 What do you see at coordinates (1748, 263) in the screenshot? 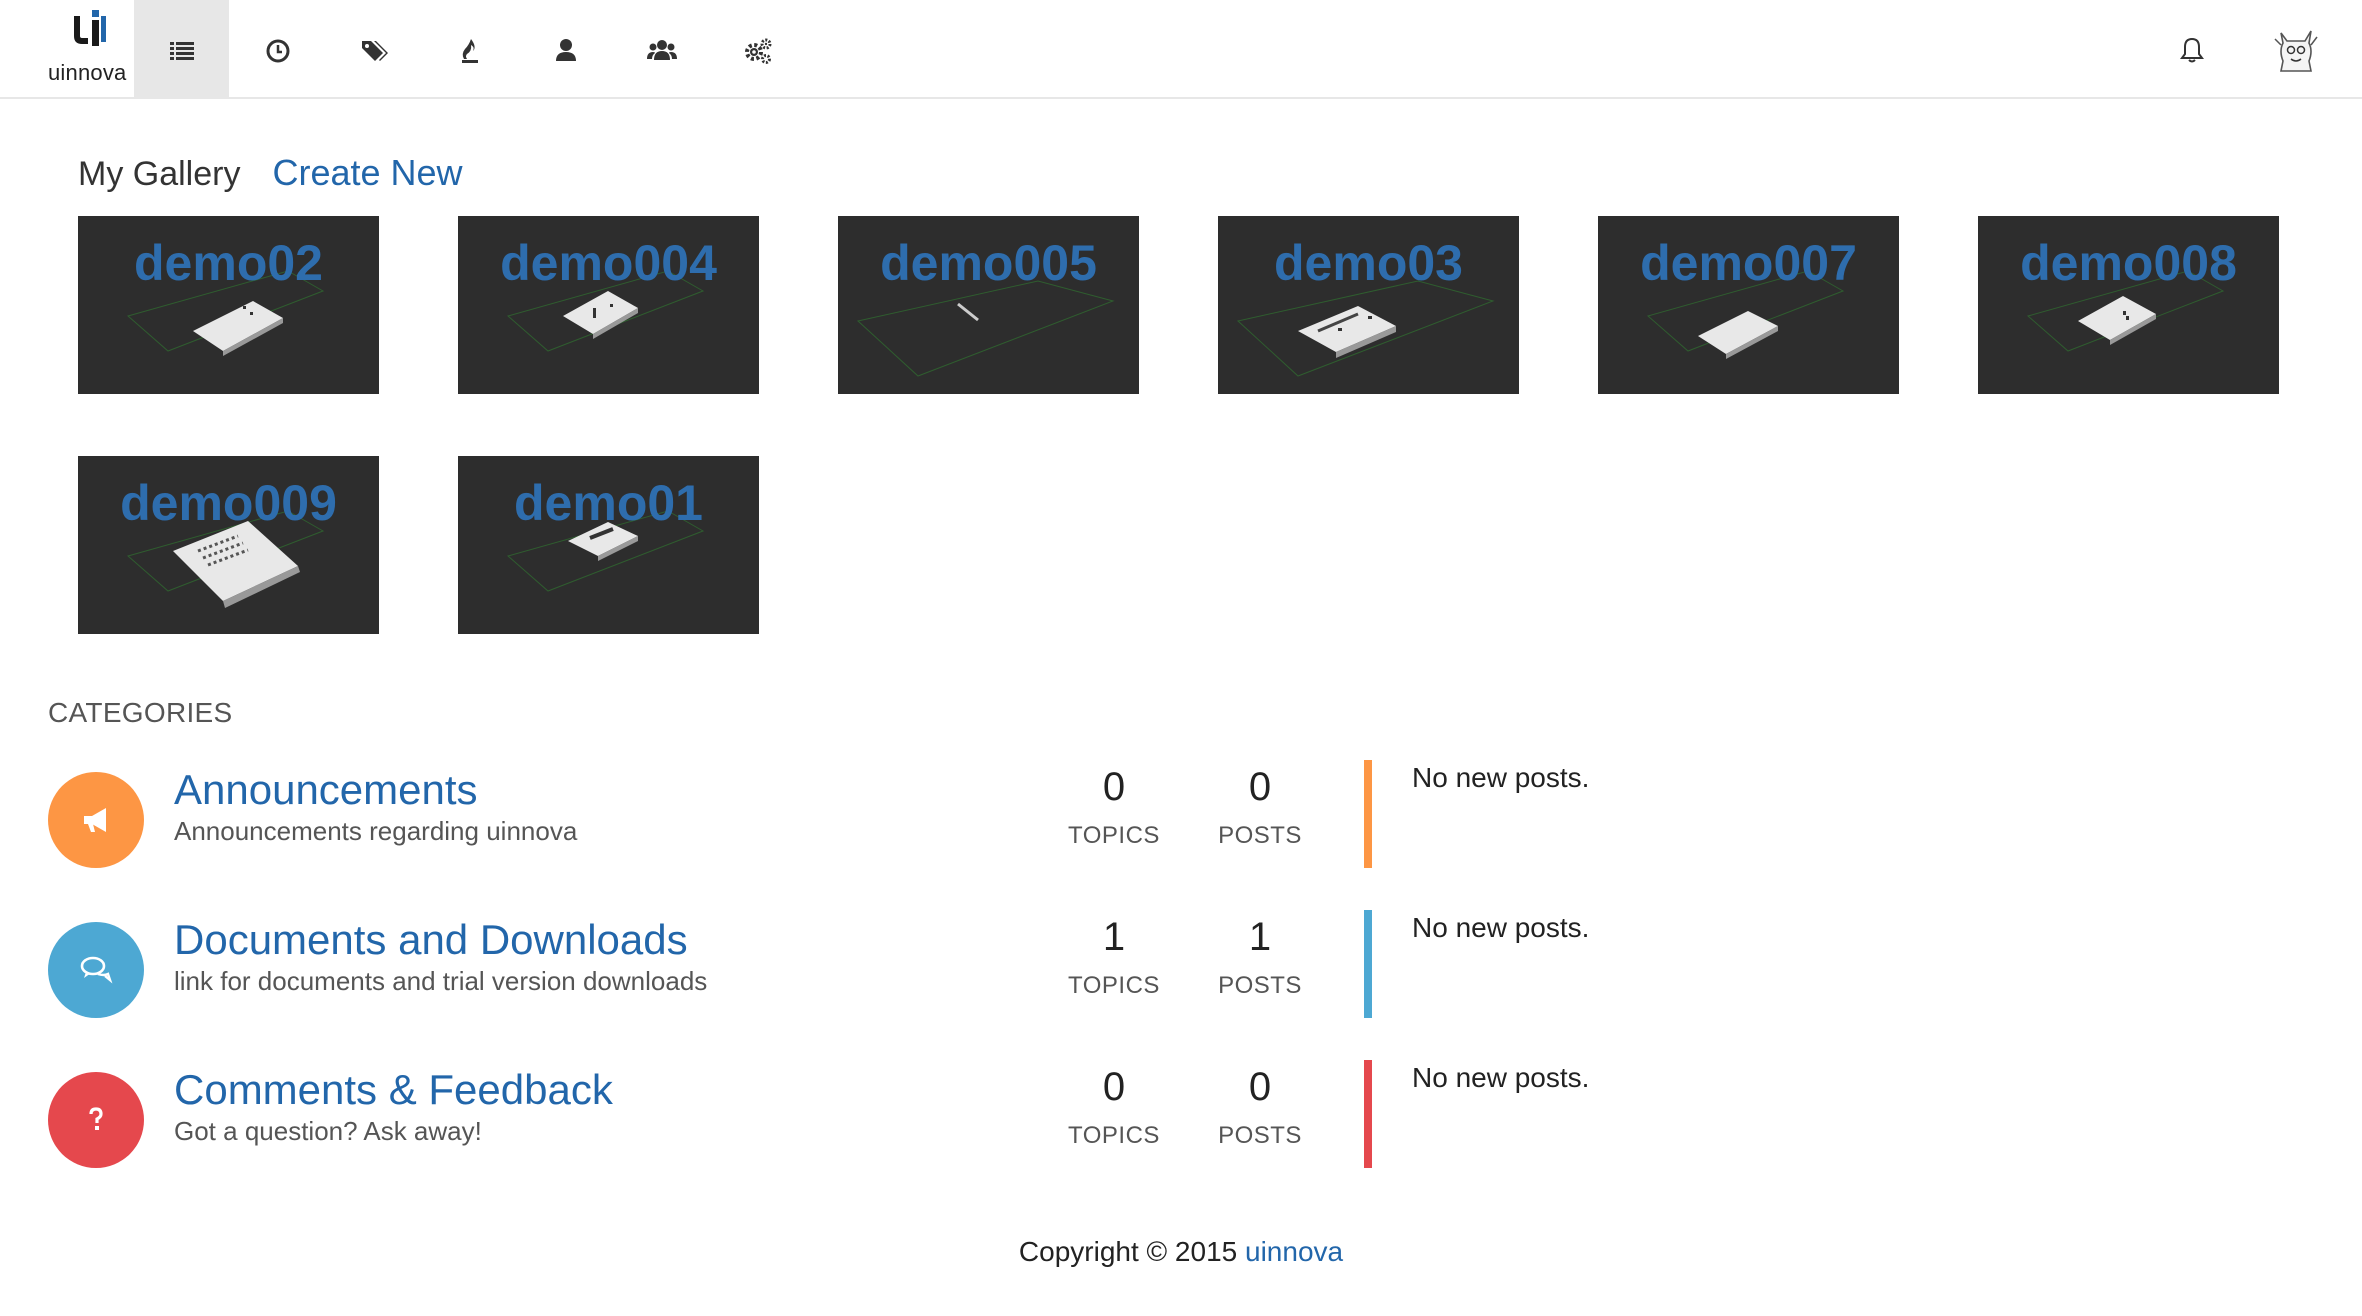
I see `thumbnail-label: demo007` at bounding box center [1748, 263].